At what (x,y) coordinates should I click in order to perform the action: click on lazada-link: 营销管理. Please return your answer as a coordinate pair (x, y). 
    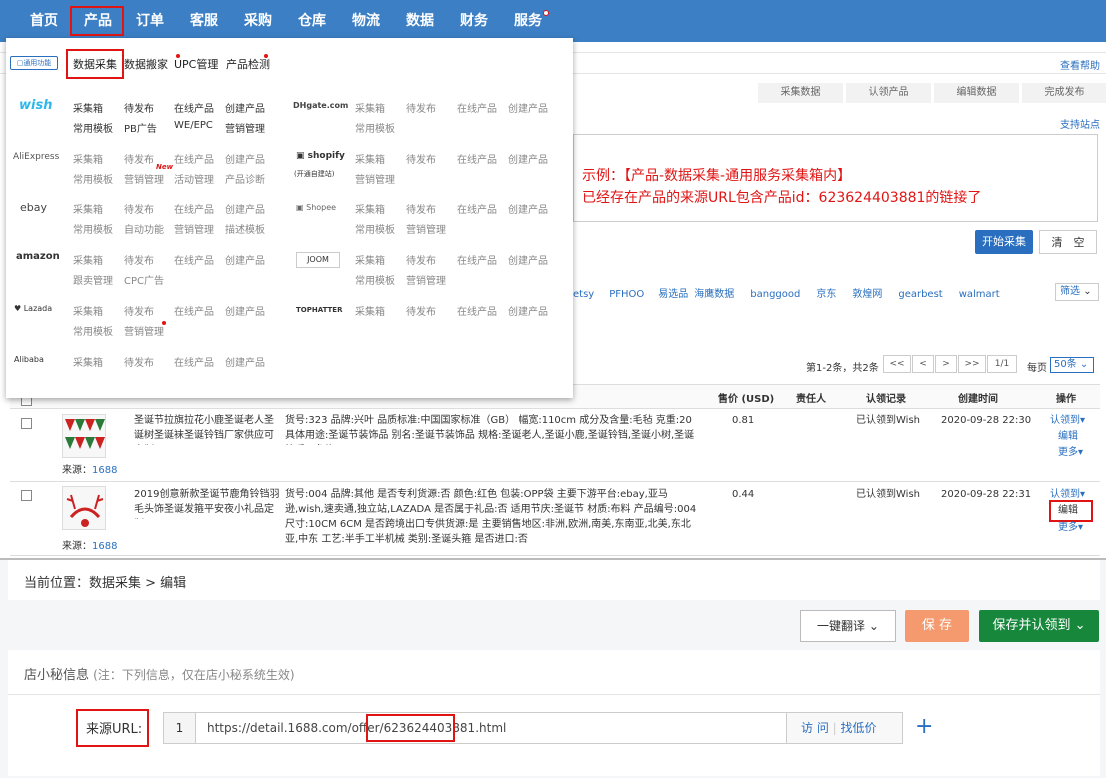
    Looking at the image, I should click on (144, 330).